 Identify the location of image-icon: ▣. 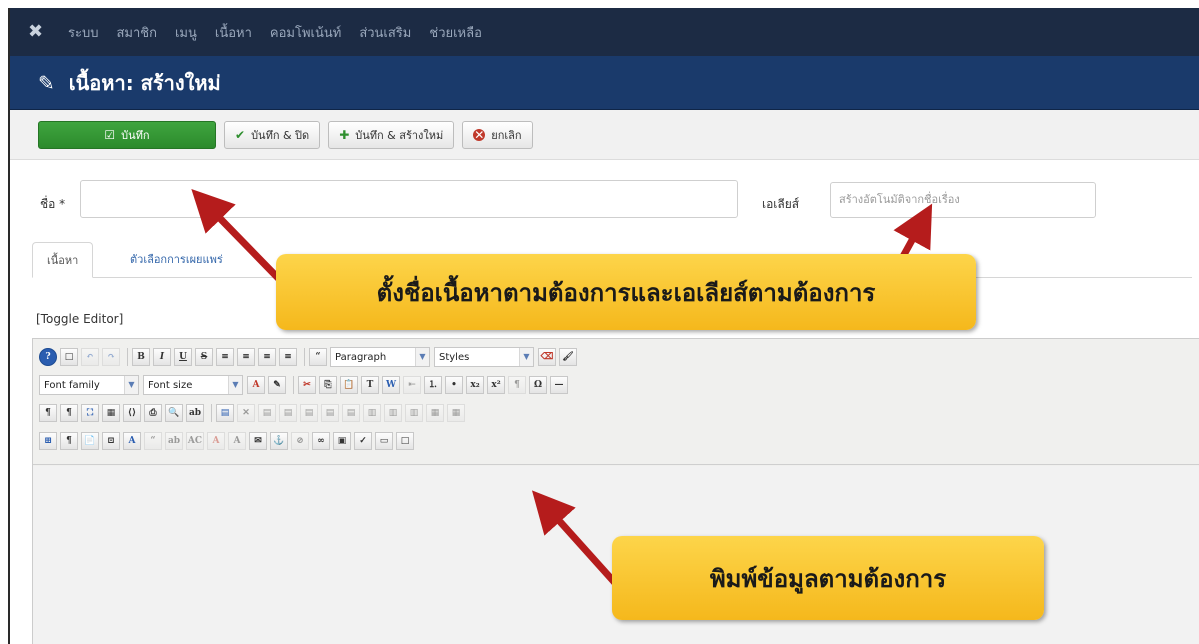
(342, 441).